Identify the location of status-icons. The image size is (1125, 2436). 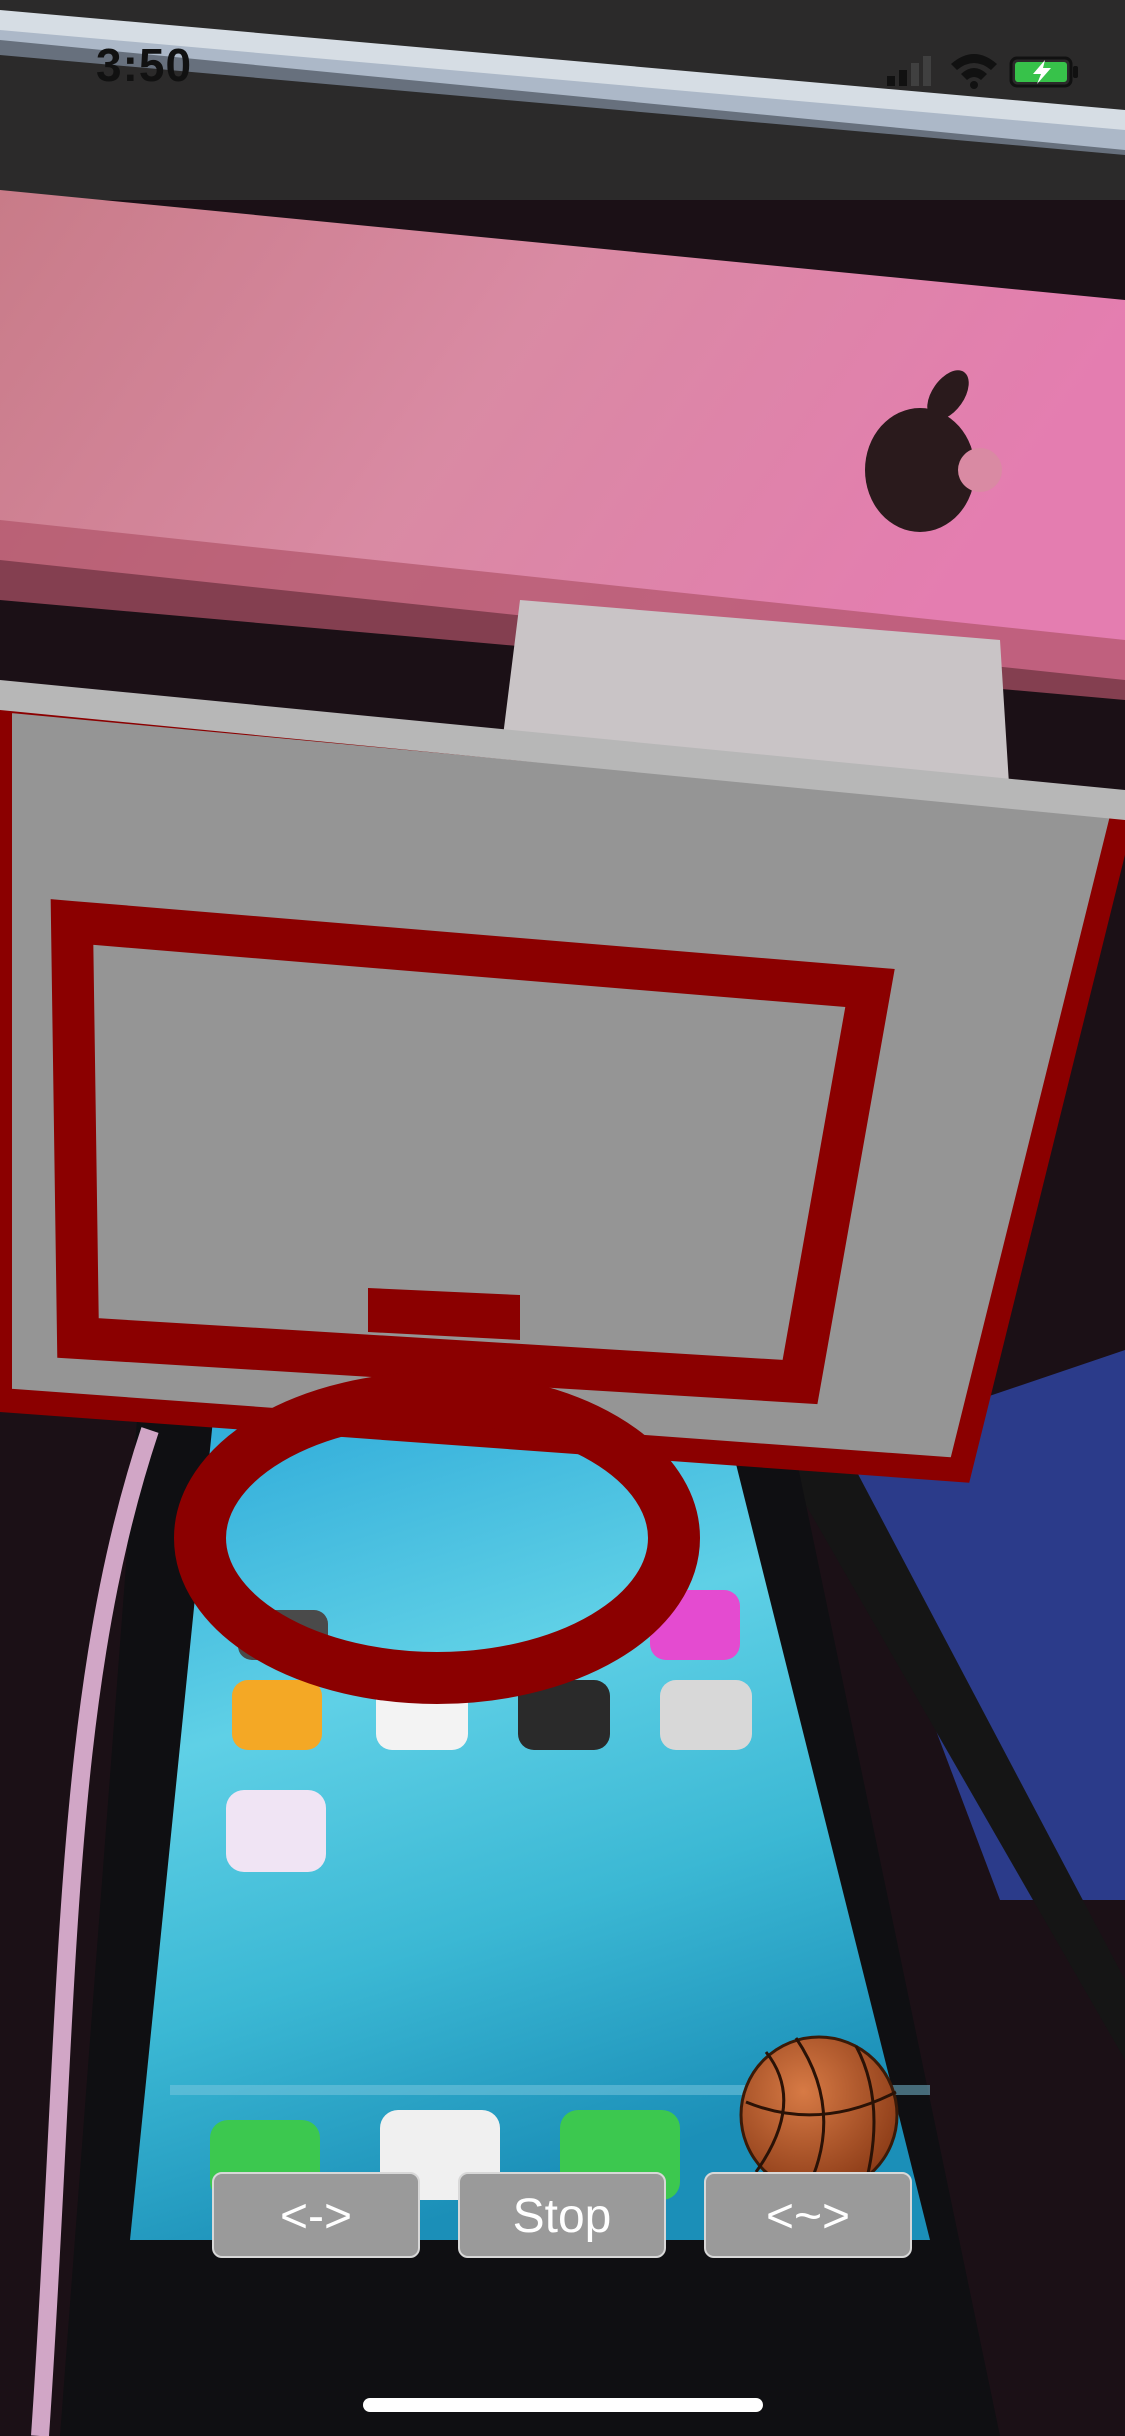
(982, 71).